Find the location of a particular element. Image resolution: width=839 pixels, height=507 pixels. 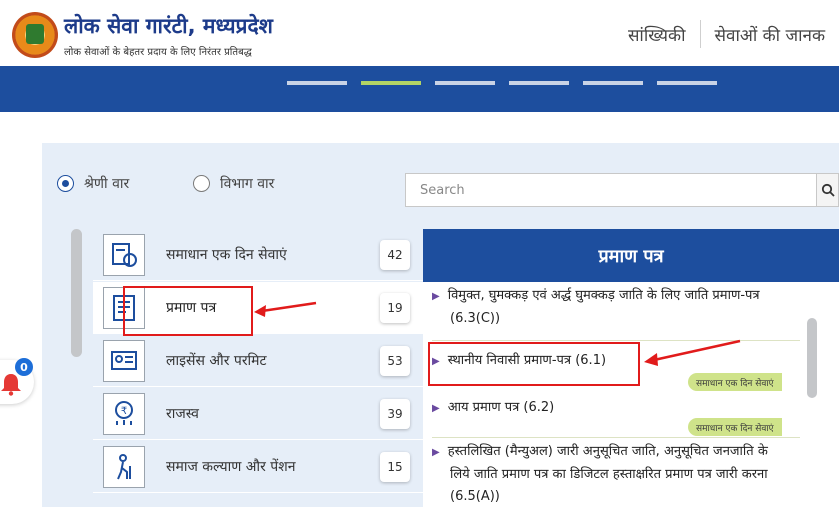

nav-statistics: सांख्यिकी is located at coordinates (657, 34).